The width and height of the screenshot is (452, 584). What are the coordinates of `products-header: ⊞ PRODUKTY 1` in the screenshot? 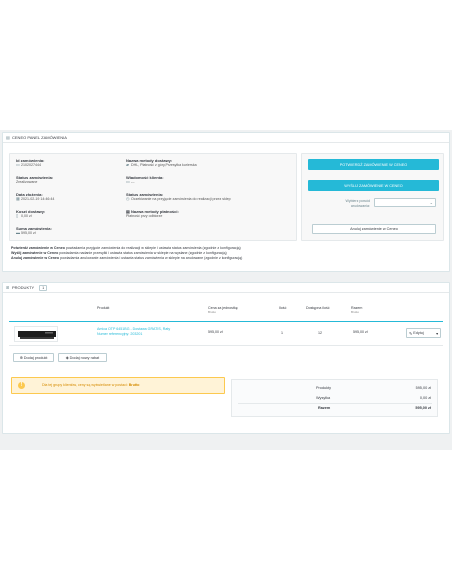 It's located at (226, 288).